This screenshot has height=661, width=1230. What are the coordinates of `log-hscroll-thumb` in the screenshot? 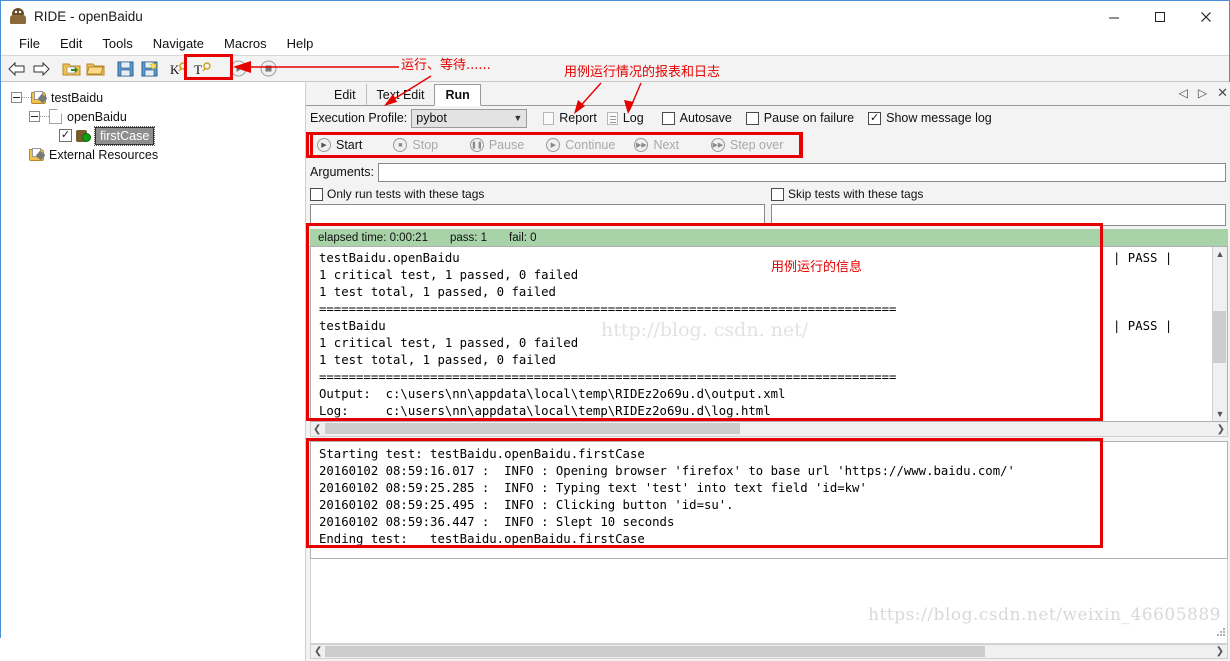 It's located at (655, 651).